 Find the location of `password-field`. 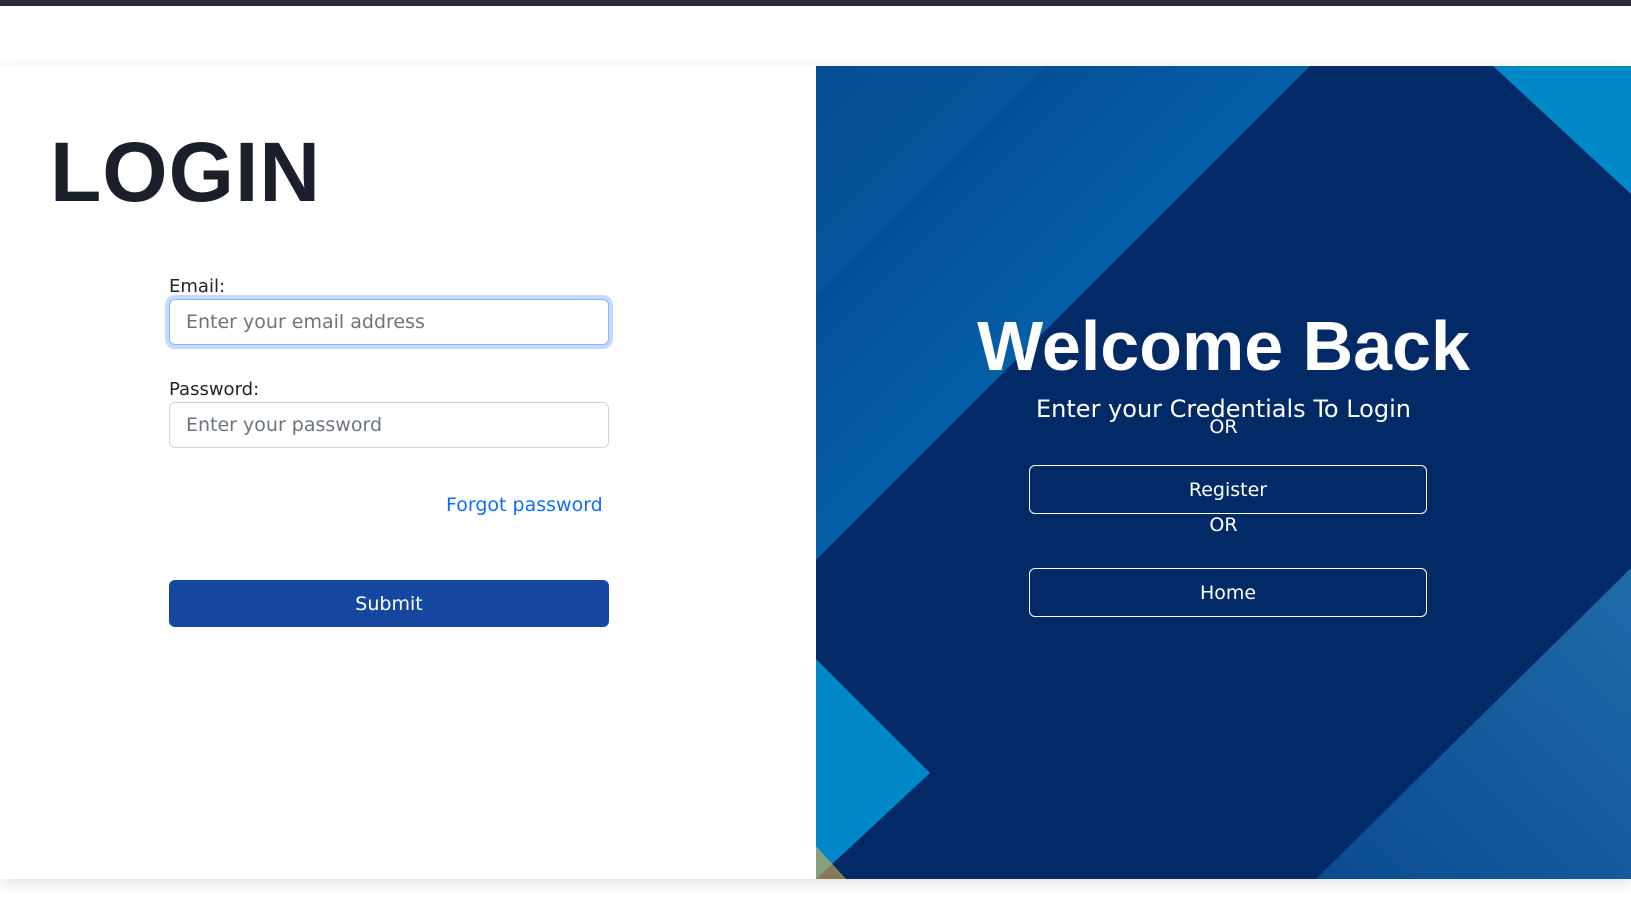

password-field is located at coordinates (389, 425).